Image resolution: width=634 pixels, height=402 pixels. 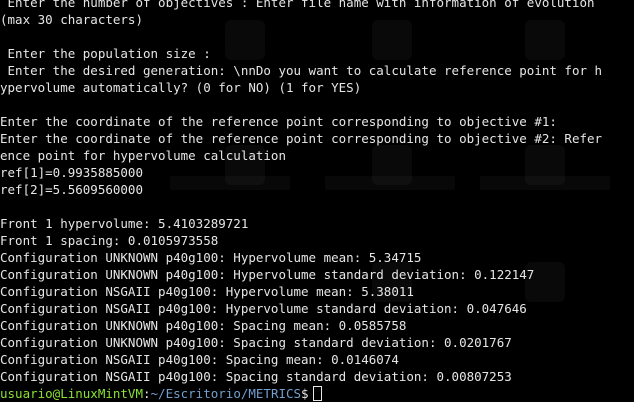 I want to click on terminal-output-line: (max 30 characters), so click(x=71, y=19).